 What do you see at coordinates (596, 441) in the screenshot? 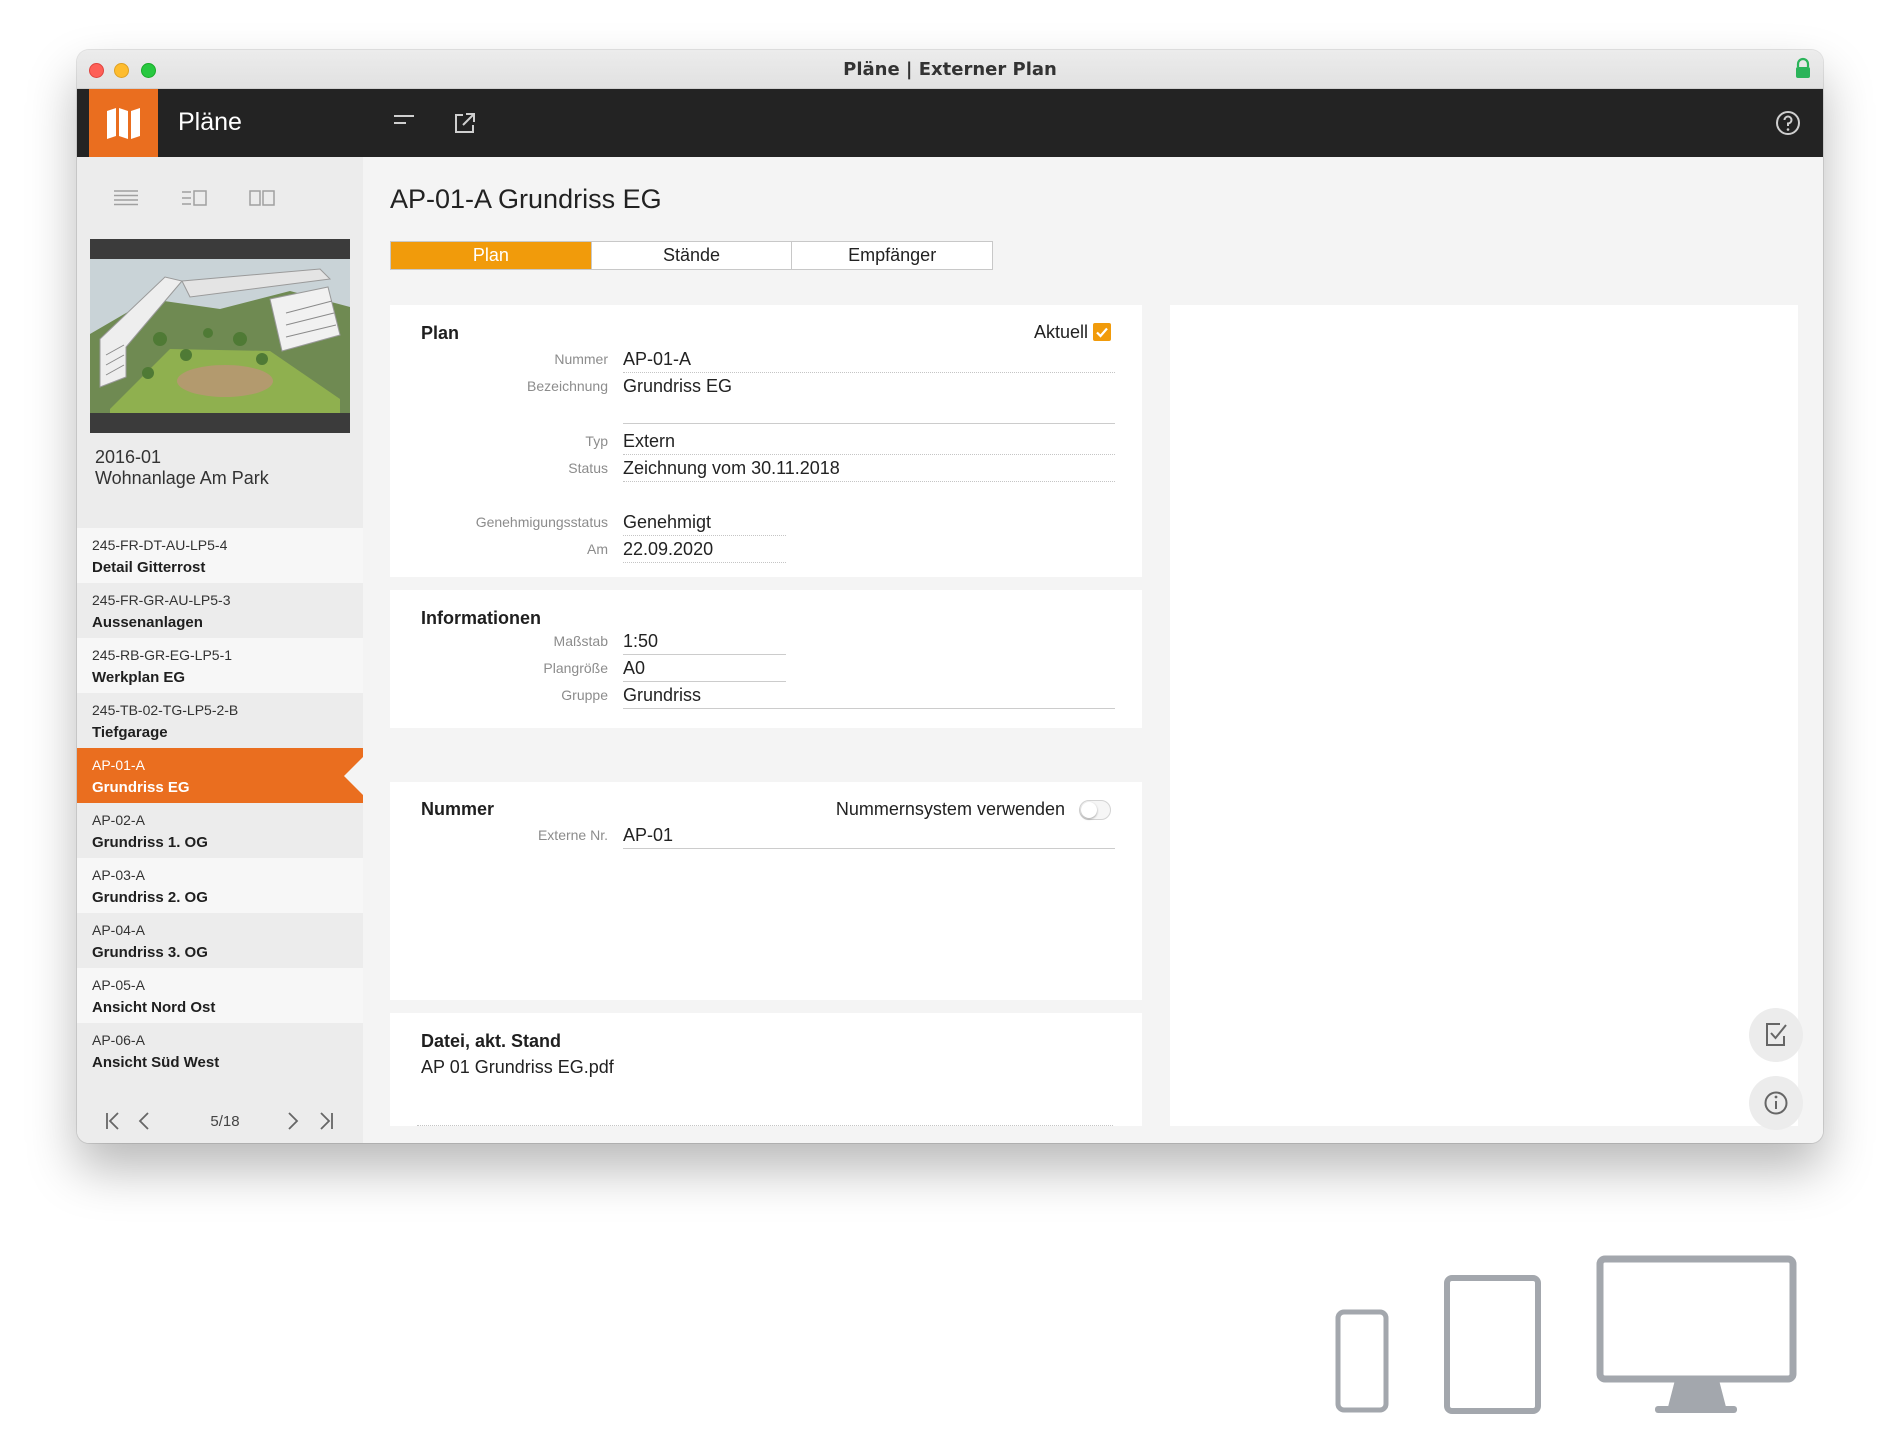
I see `field-label: Typ` at bounding box center [596, 441].